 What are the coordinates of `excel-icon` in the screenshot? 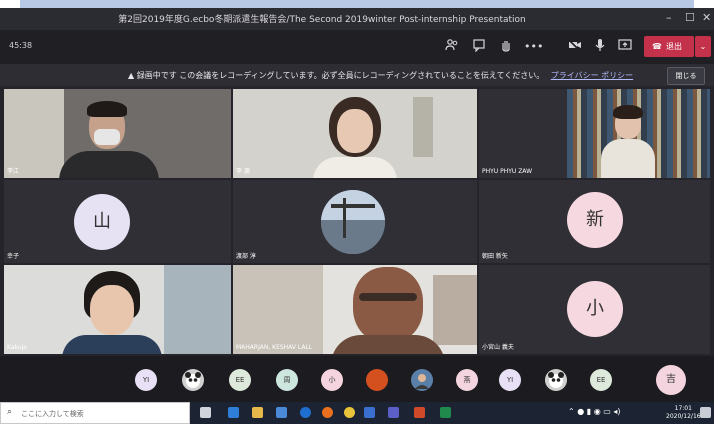 It's located at (445, 412).